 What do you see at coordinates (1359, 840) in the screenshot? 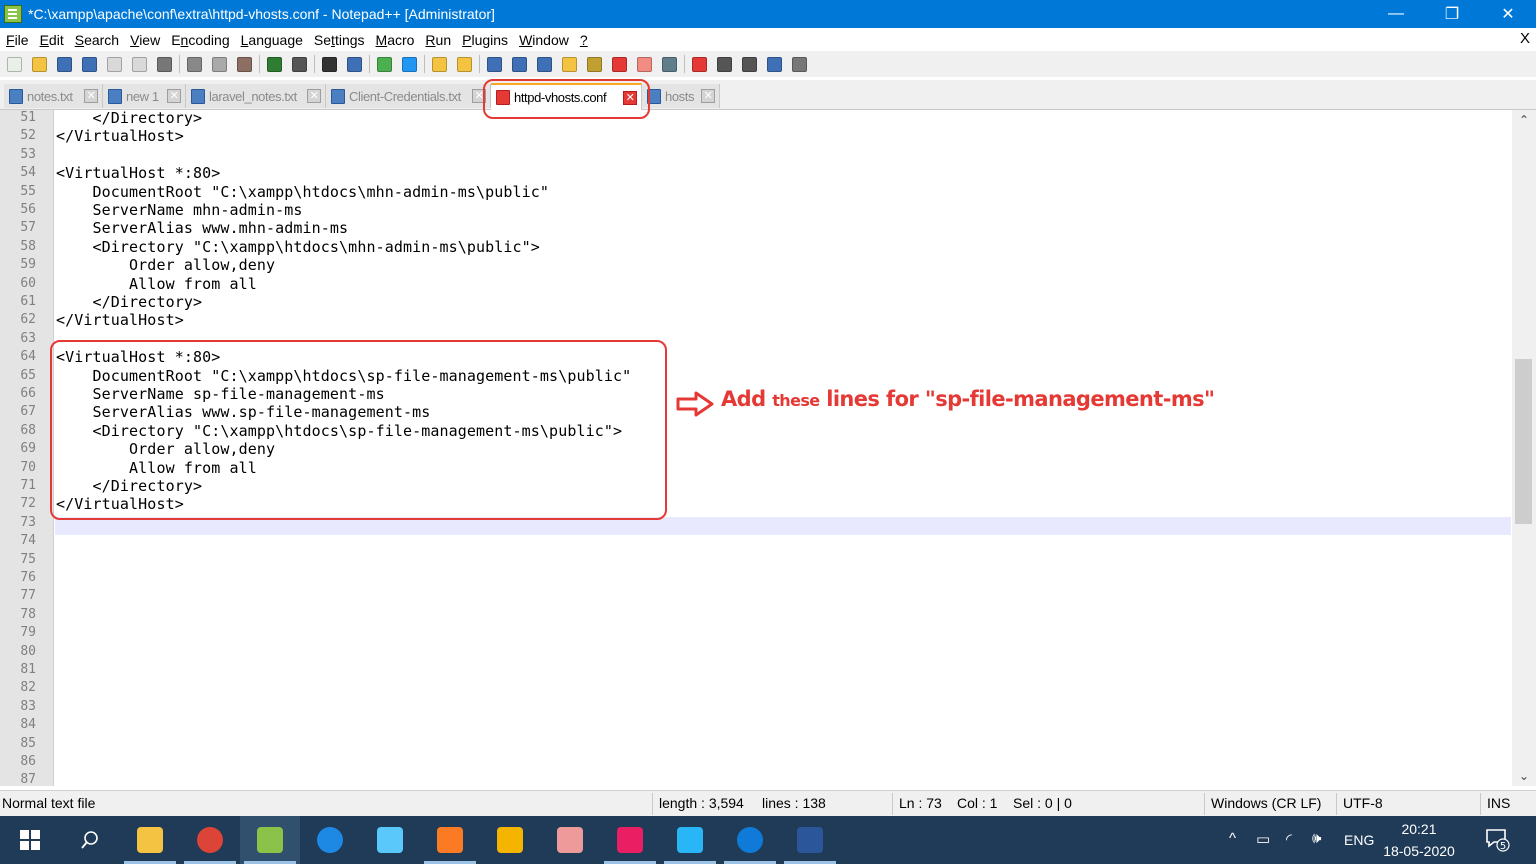
I see `language-indicator: ENG` at bounding box center [1359, 840].